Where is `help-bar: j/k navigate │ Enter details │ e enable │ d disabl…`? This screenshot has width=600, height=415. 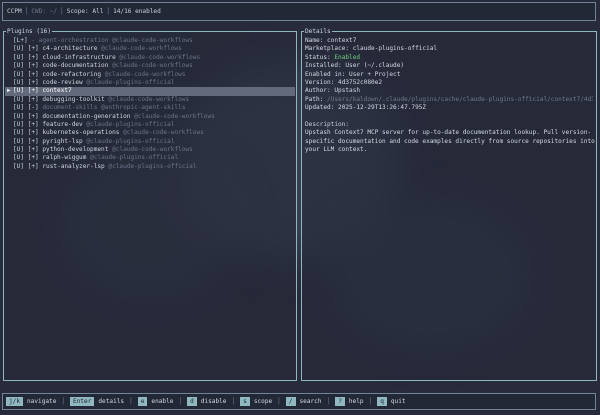 help-bar: j/k navigate │ Enter details │ e enable │ d disabl… is located at coordinates (299, 401).